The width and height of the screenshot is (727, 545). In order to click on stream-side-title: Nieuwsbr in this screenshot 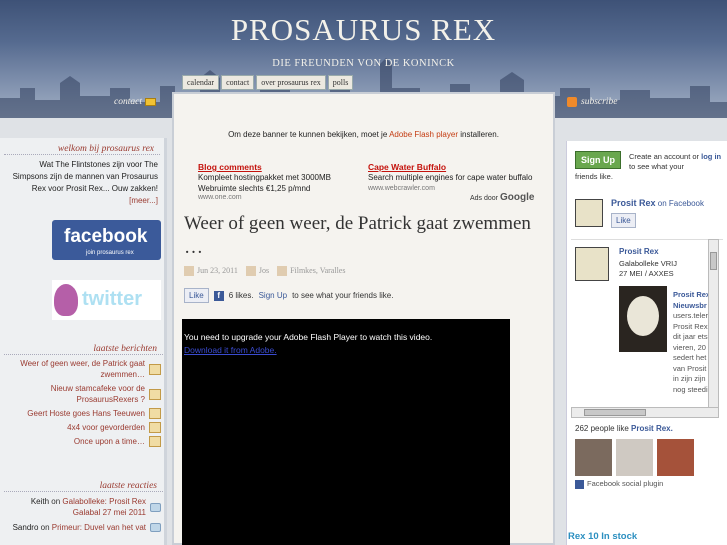, I will do `click(690, 305)`.